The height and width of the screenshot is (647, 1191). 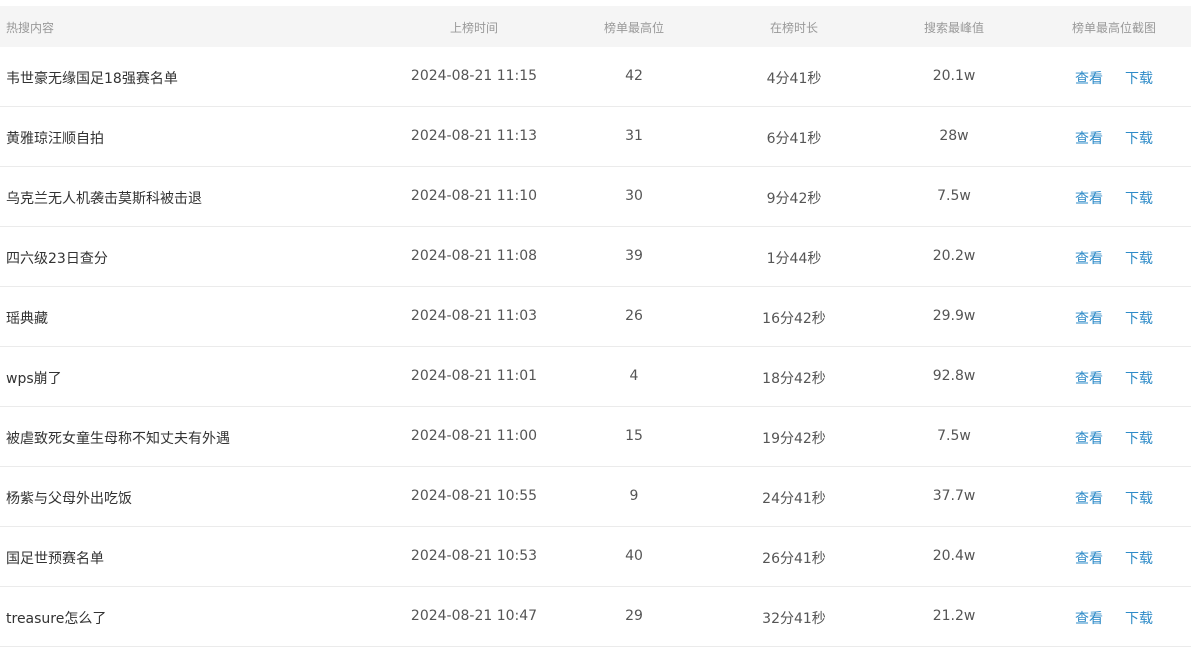 What do you see at coordinates (794, 439) in the screenshot?
I see `duration: 19分42秒` at bounding box center [794, 439].